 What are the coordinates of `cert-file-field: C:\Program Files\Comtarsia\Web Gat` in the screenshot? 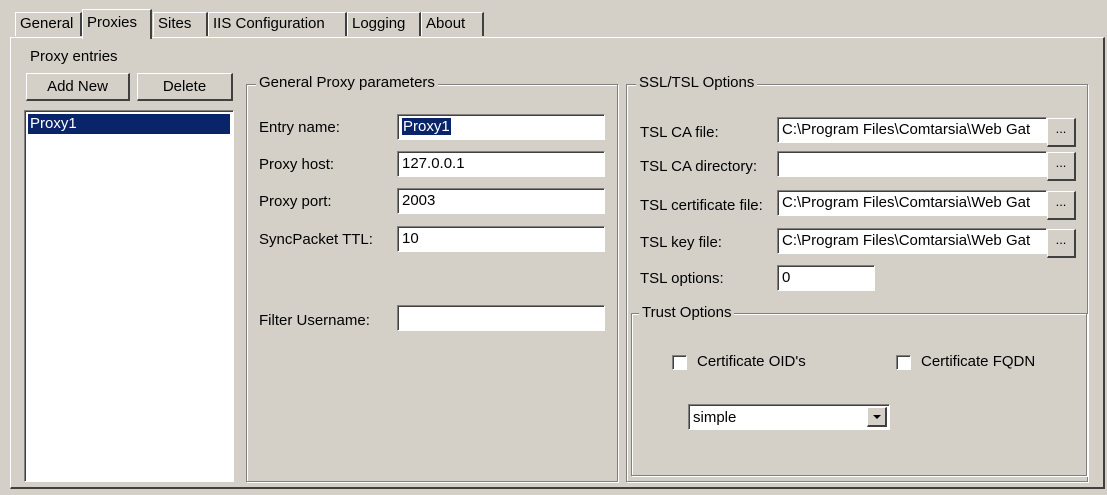 It's located at (912, 203).